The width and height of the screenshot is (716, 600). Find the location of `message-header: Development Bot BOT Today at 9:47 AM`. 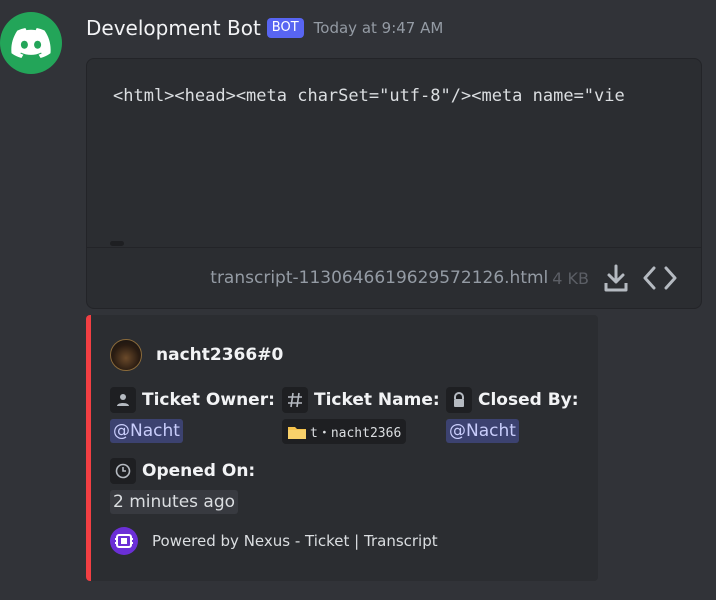

message-header: Development Bot BOT Today at 9:47 AM is located at coordinates (264, 28).